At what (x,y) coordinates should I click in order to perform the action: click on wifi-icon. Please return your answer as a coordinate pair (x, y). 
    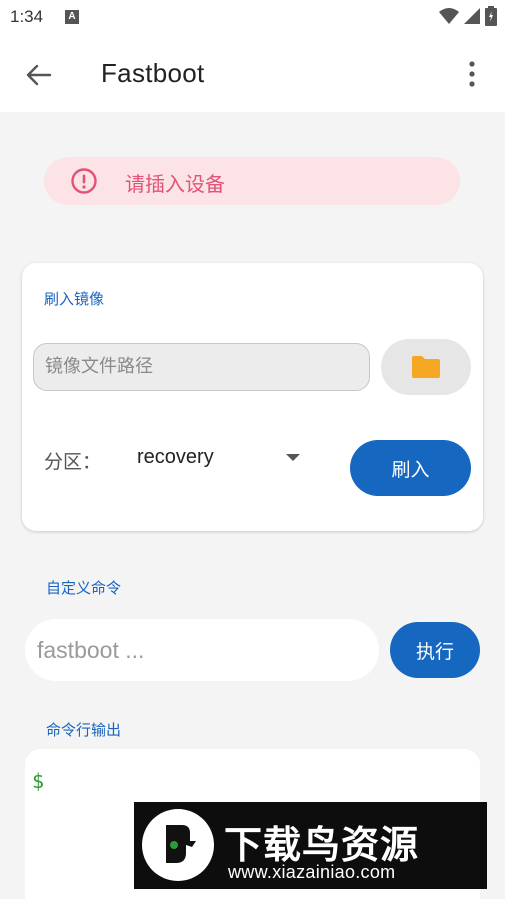
    Looking at the image, I should click on (449, 16).